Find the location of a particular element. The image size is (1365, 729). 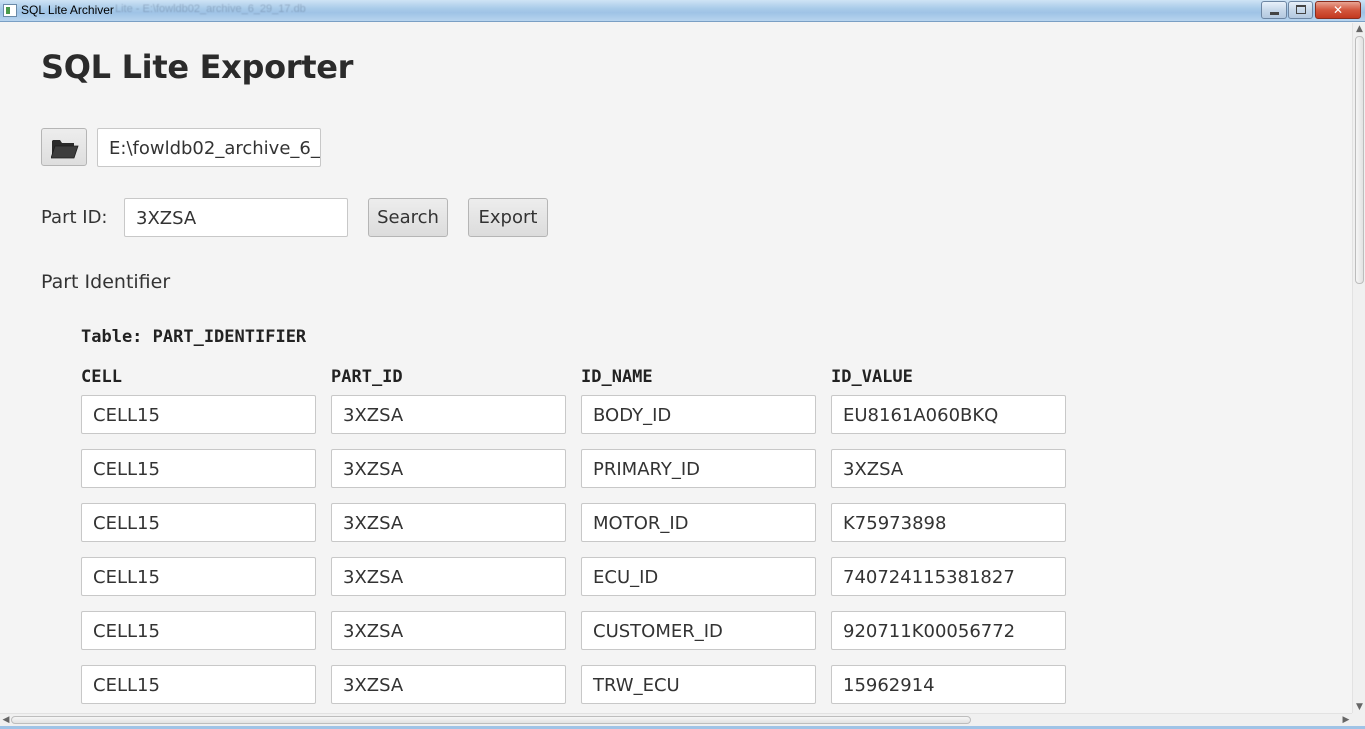

horizontal-scrollbar: ◀ ▶ is located at coordinates (676, 719).